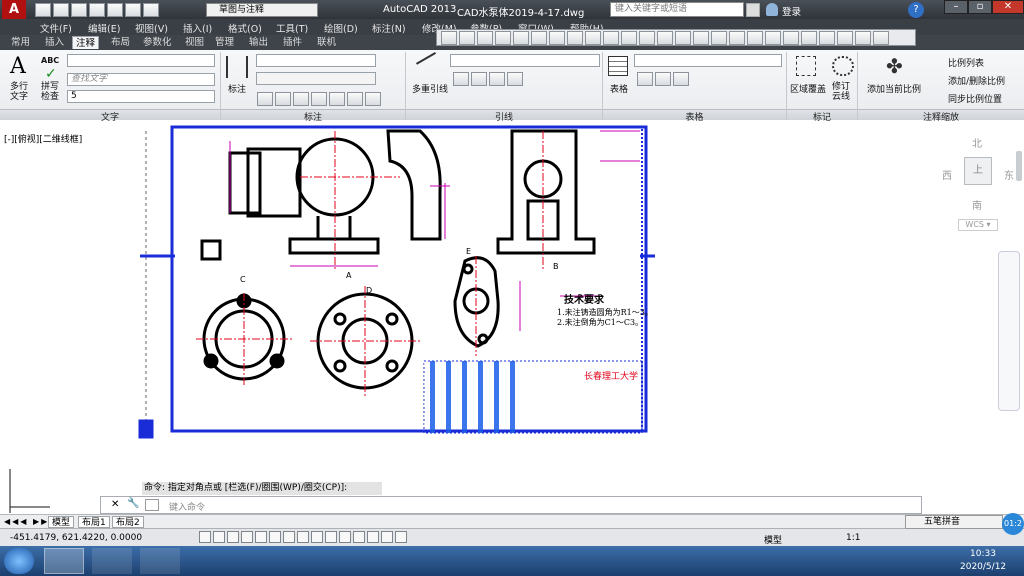  I want to click on navigation-bar, so click(1009, 331).